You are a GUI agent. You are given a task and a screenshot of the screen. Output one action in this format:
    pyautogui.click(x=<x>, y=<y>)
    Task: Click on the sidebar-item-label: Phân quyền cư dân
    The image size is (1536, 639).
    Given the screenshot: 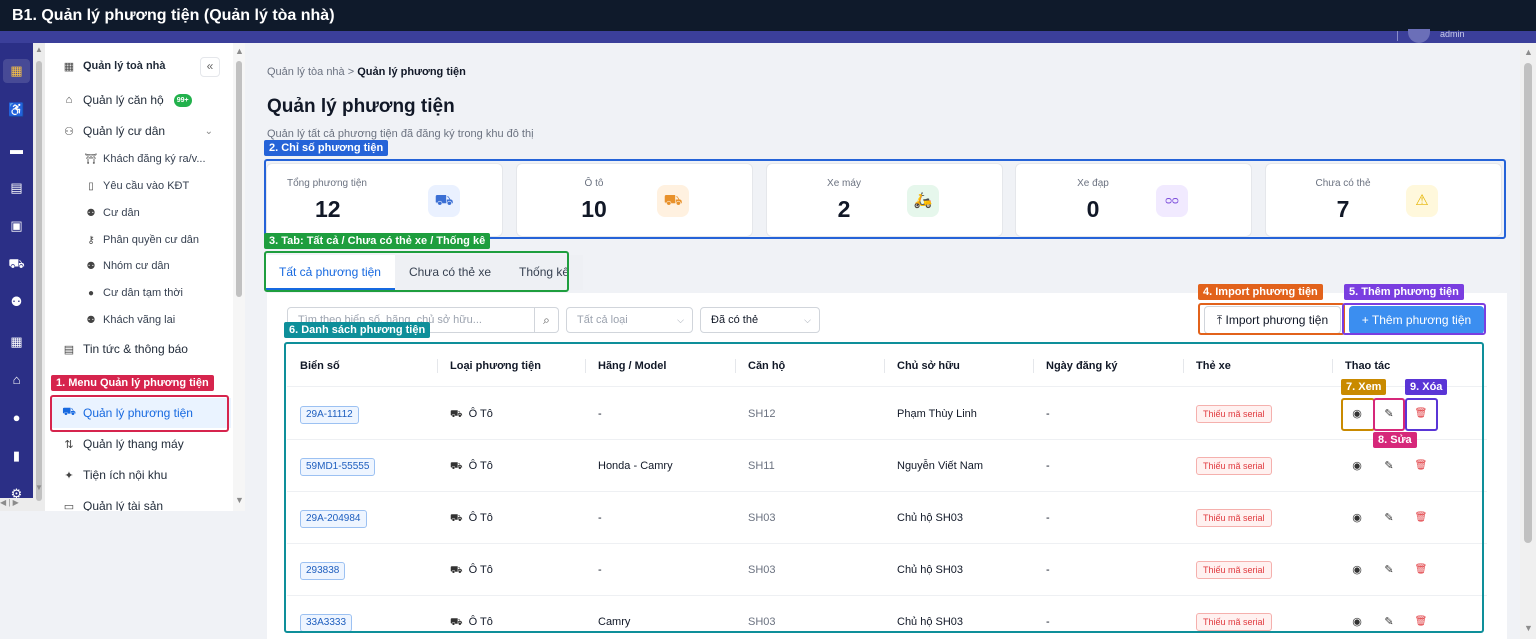 What is the action you would take?
    pyautogui.click(x=151, y=240)
    